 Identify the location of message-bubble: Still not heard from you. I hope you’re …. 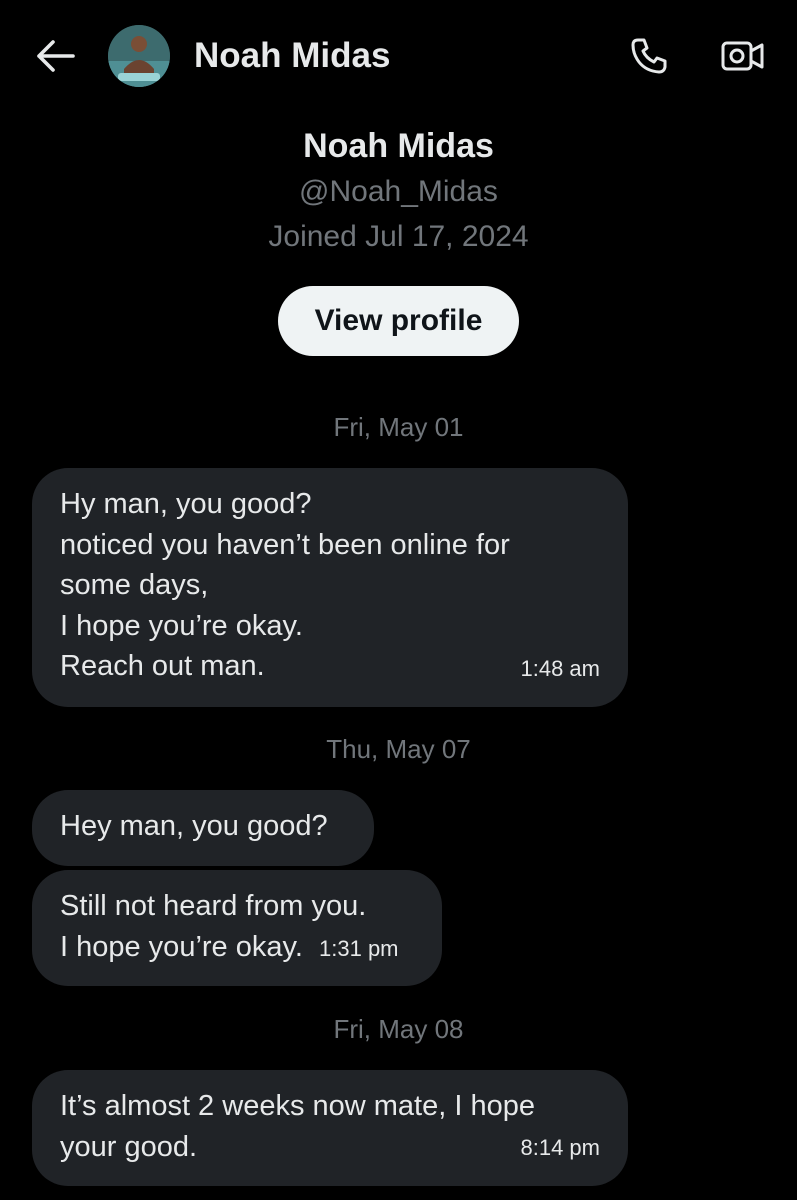
(237, 928).